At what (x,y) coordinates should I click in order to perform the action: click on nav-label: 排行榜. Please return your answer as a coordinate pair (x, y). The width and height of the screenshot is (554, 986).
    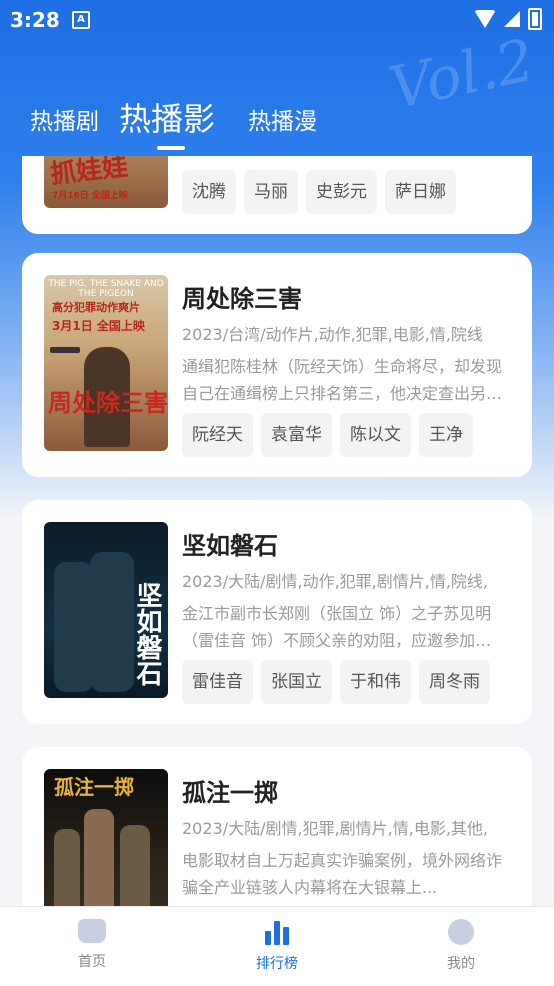
    Looking at the image, I should click on (277, 964).